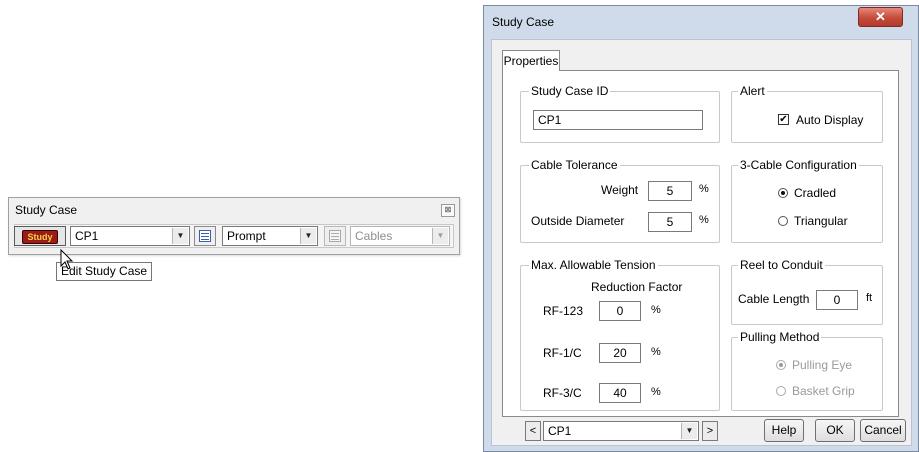 This screenshot has height=452, width=919. Describe the element at coordinates (783, 193) in the screenshot. I see `cradled-radio` at that location.